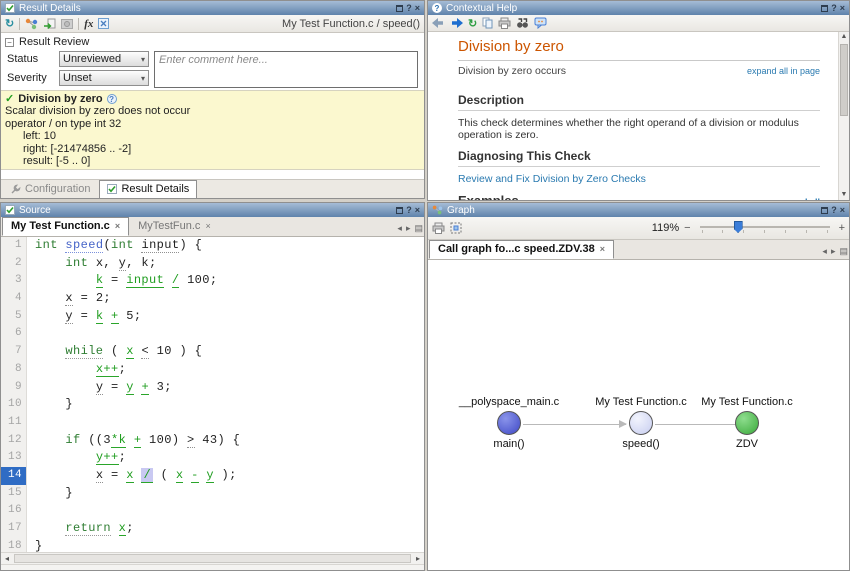  I want to click on tab-configuration: Configuration, so click(50, 189).